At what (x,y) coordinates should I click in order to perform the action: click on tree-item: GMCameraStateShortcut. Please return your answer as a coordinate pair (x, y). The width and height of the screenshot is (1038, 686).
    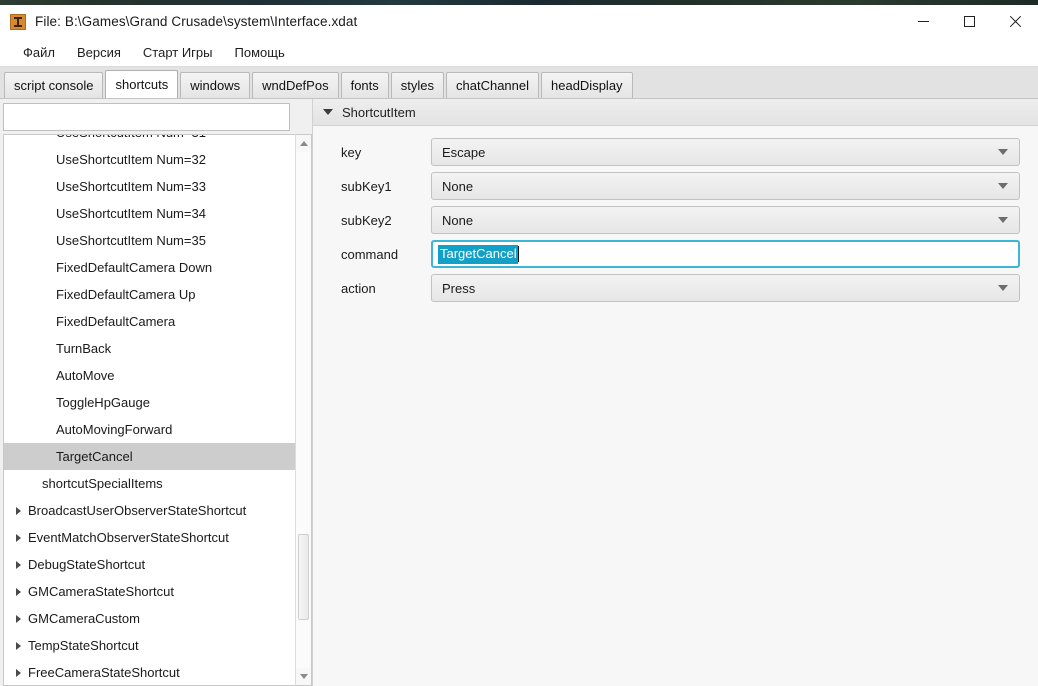
    Looking at the image, I should click on (149, 591).